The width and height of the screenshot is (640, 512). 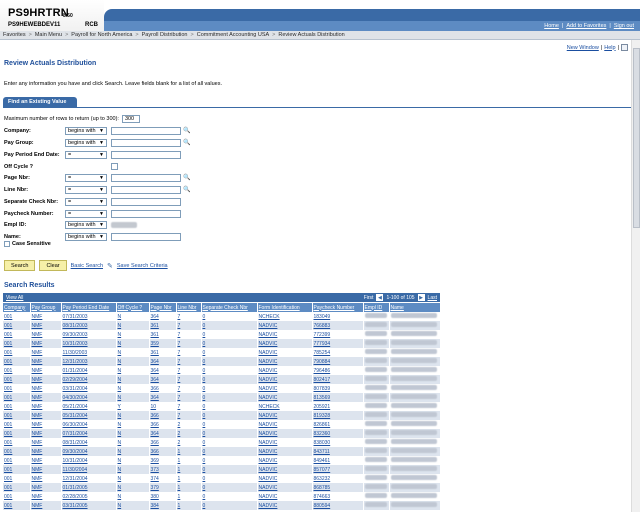 What do you see at coordinates (636, 138) in the screenshot?
I see `scrollbar-thumb` at bounding box center [636, 138].